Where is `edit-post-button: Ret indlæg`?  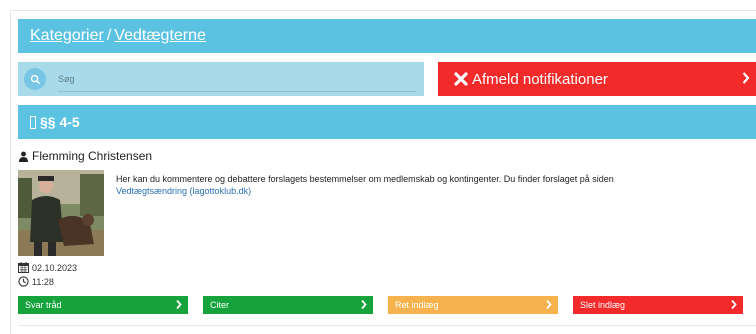 edit-post-button: Ret indlæg is located at coordinates (473, 305).